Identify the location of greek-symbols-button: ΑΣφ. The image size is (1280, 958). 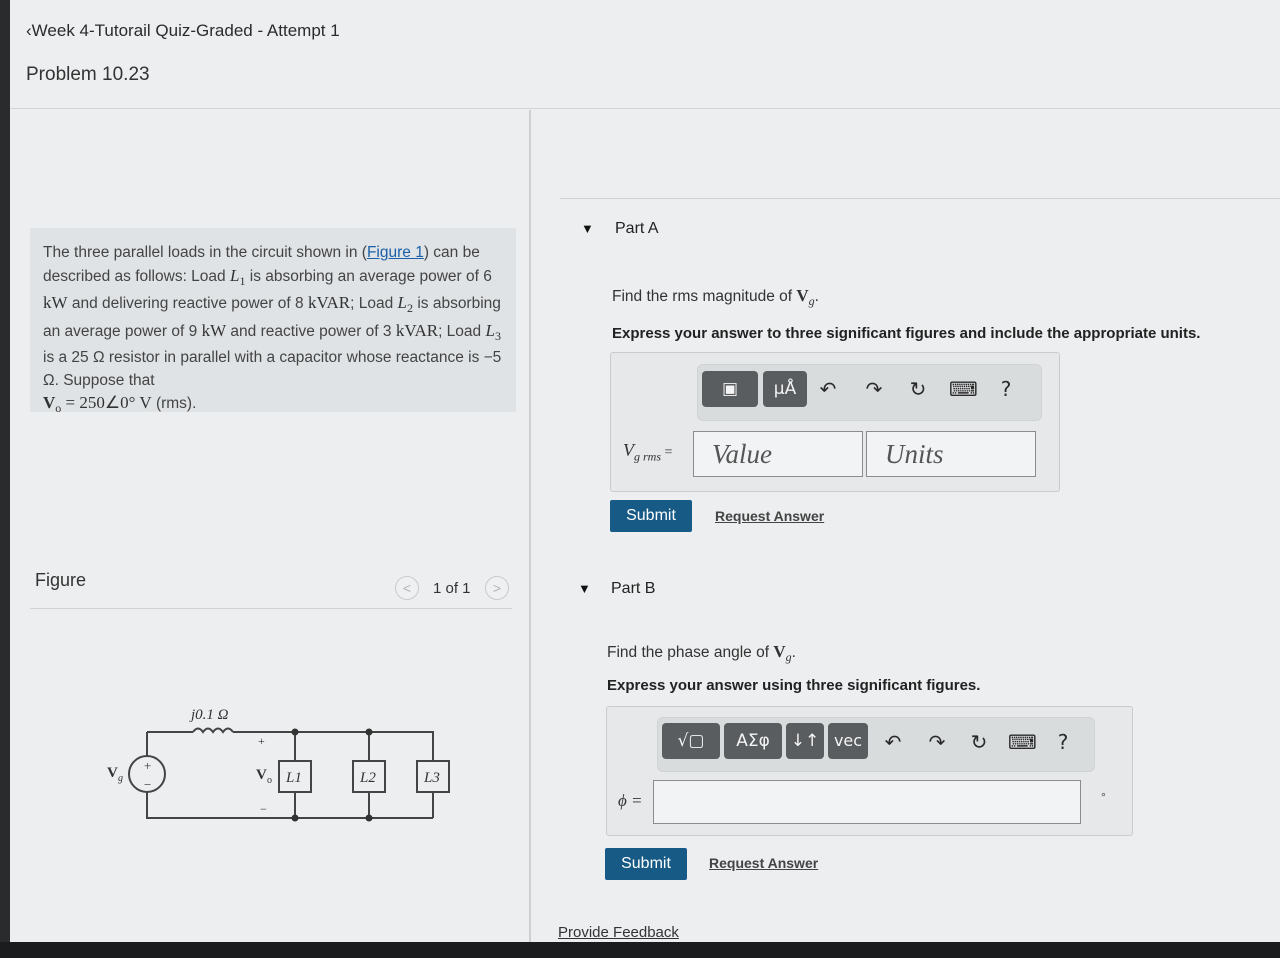
(753, 741).